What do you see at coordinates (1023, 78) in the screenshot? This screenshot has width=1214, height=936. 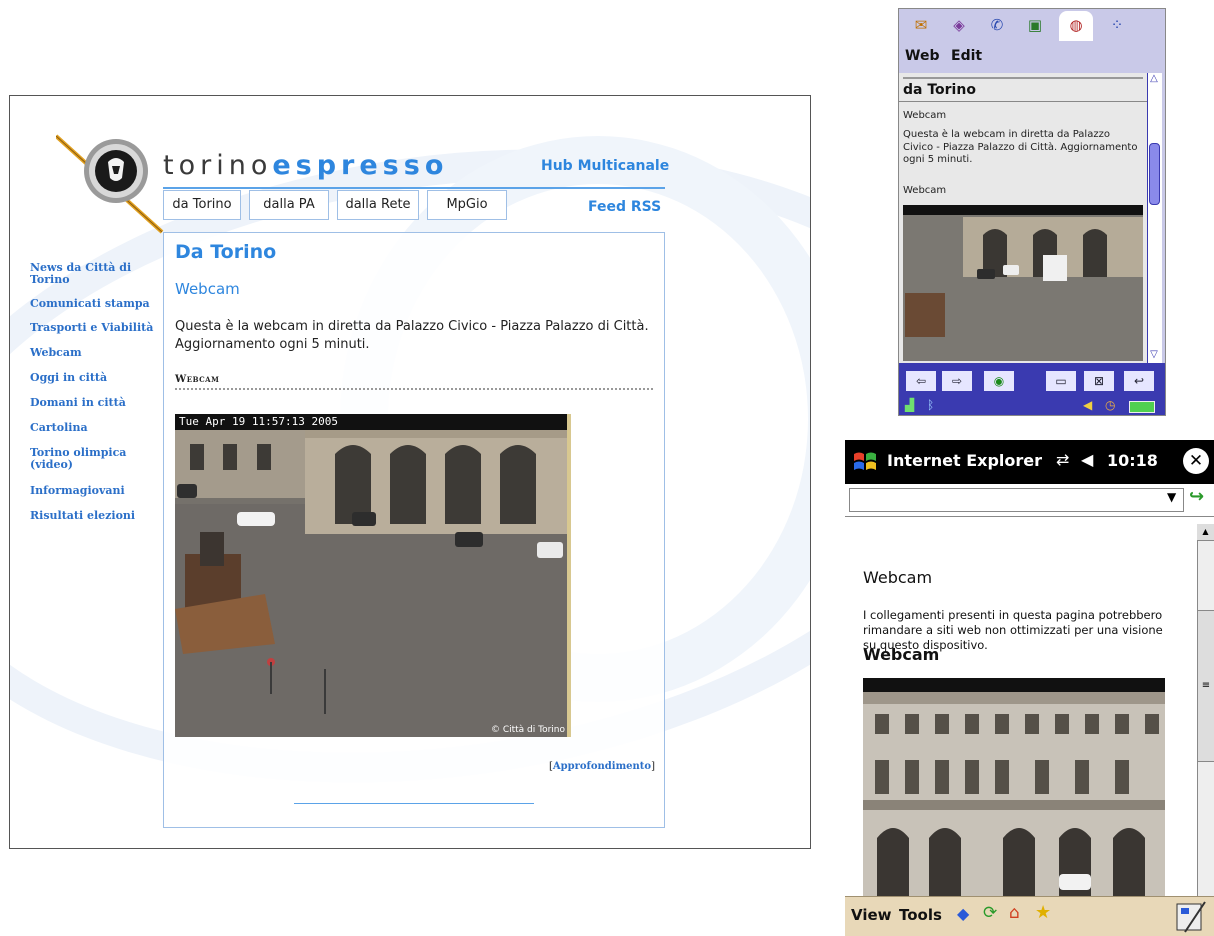 I see `content-top-rule` at bounding box center [1023, 78].